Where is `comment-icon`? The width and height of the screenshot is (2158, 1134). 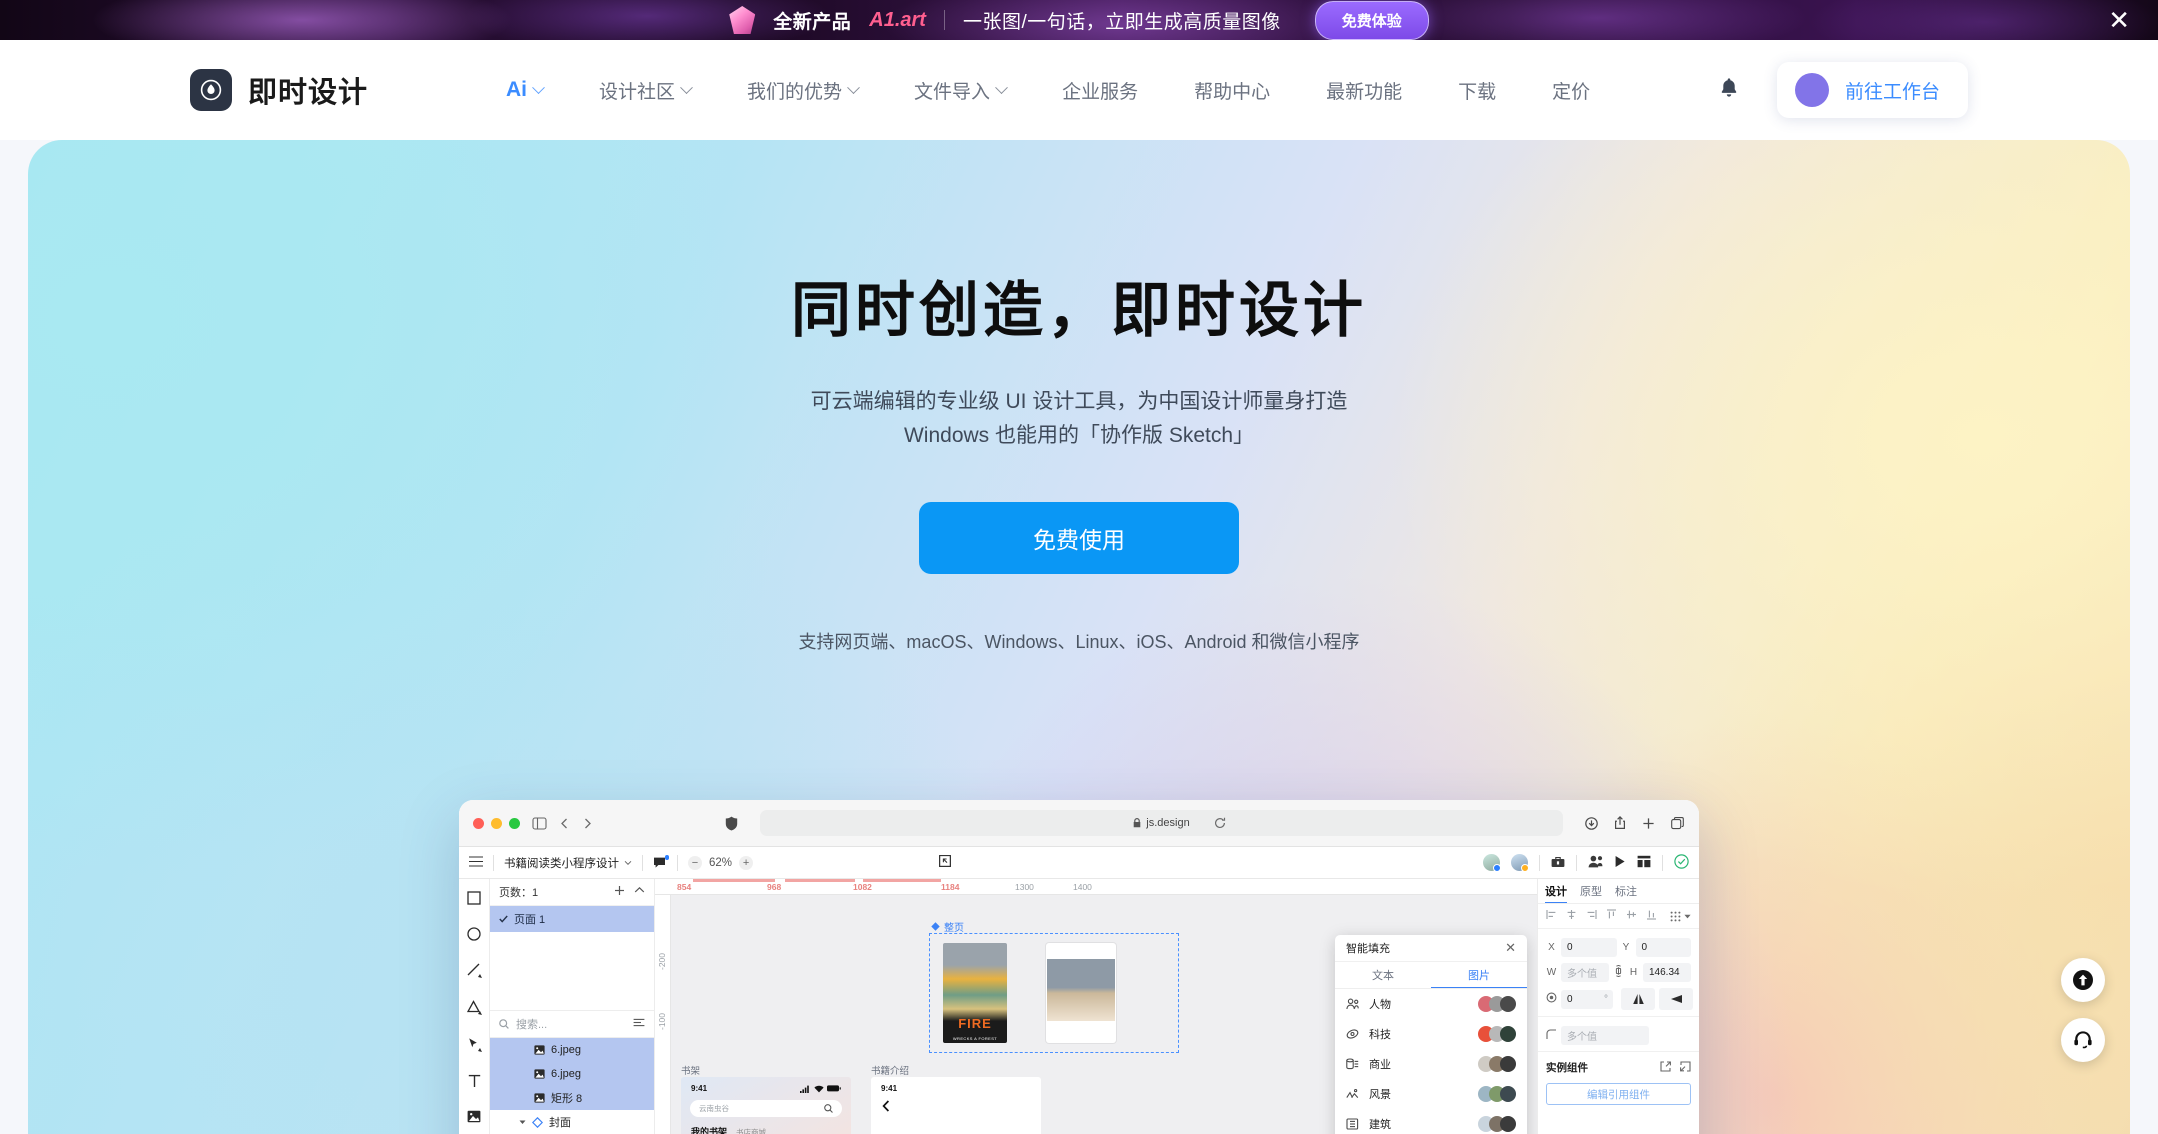 comment-icon is located at coordinates (661, 862).